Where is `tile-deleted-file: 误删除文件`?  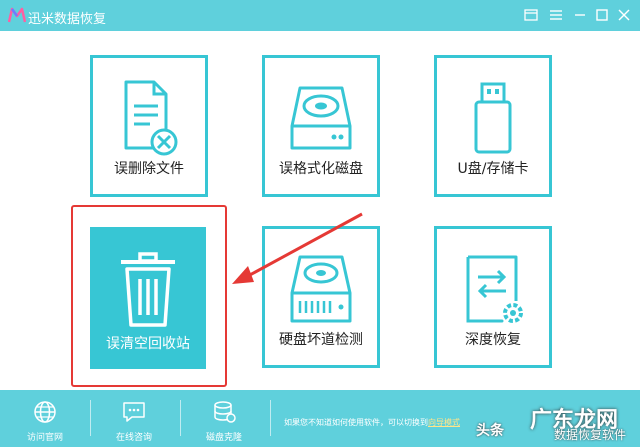 tile-deleted-file: 误删除文件 is located at coordinates (149, 126).